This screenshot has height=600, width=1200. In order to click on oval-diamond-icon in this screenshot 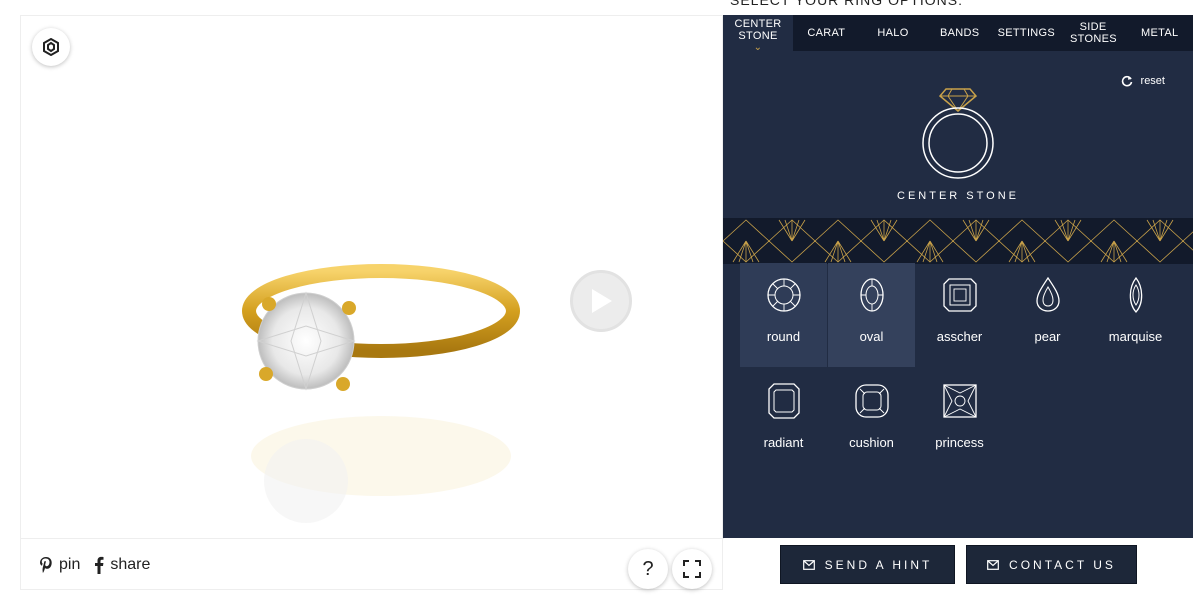, I will do `click(871, 295)`.